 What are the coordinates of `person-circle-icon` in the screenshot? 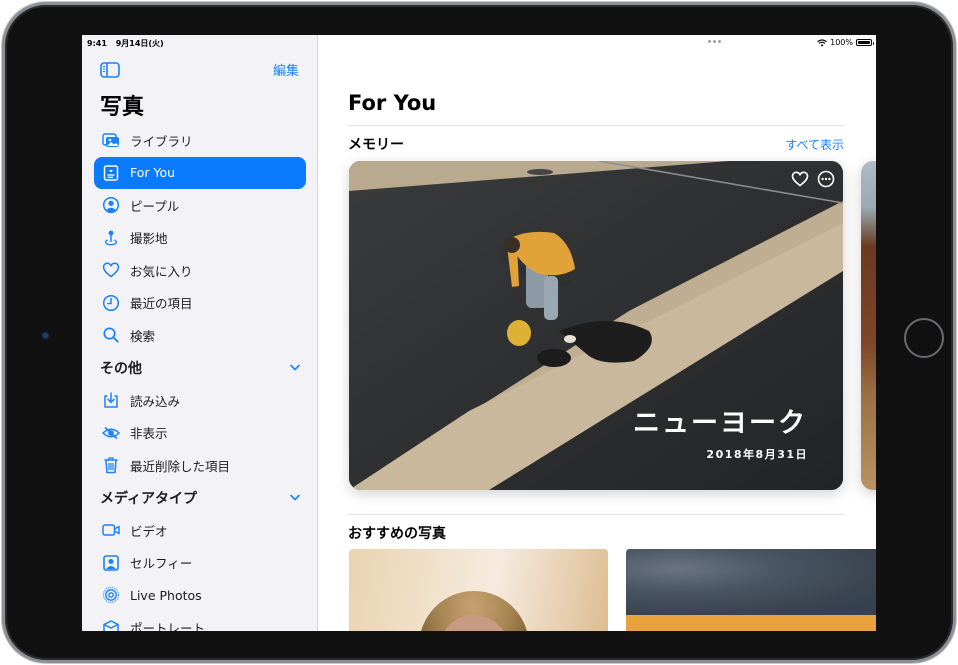 It's located at (111, 205).